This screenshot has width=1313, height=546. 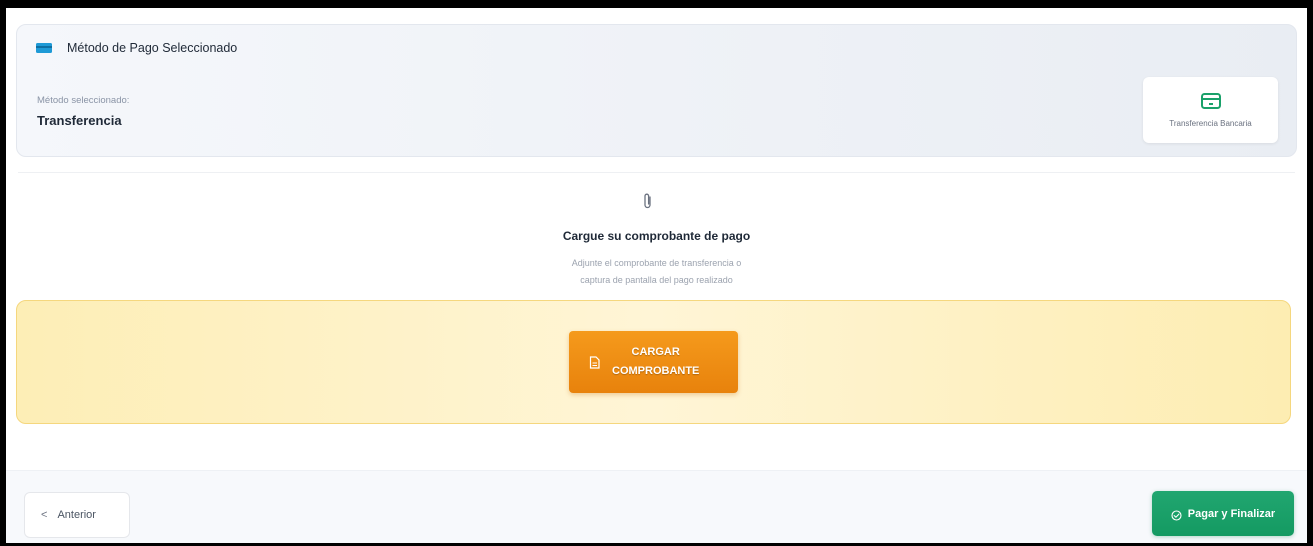 I want to click on pay-and-finish-button: Pagar y Finalizar, so click(x=1223, y=513).